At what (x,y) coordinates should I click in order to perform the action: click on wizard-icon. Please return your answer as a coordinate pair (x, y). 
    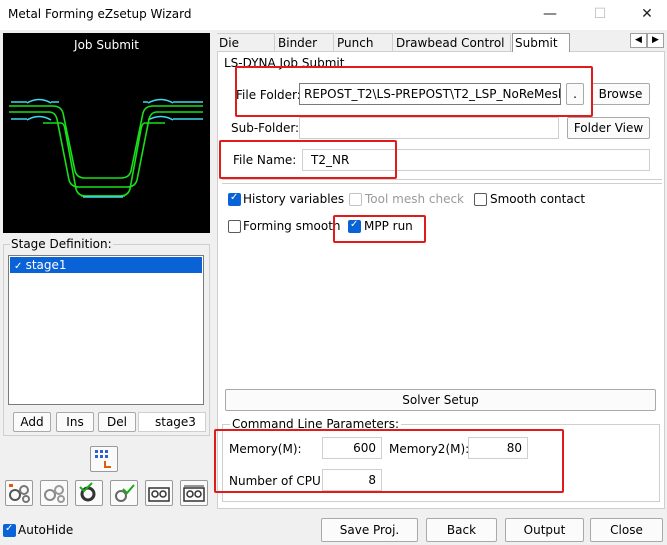
    Looking at the image, I should click on (104, 459).